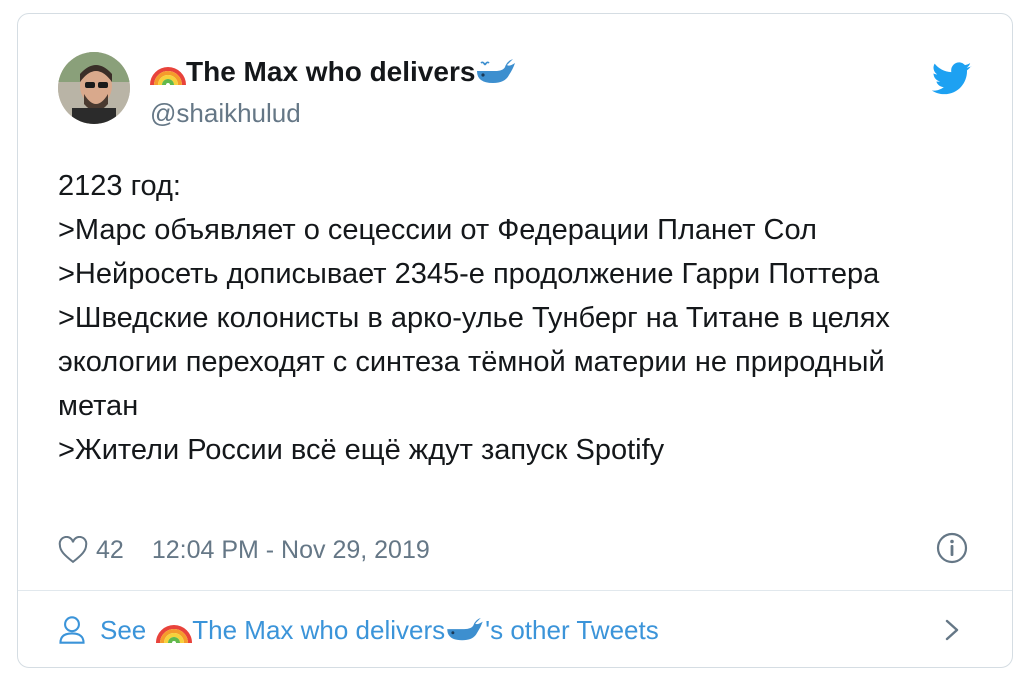  Describe the element at coordinates (119, 186) in the screenshot. I see `tweet-line: 2123 год:` at that location.